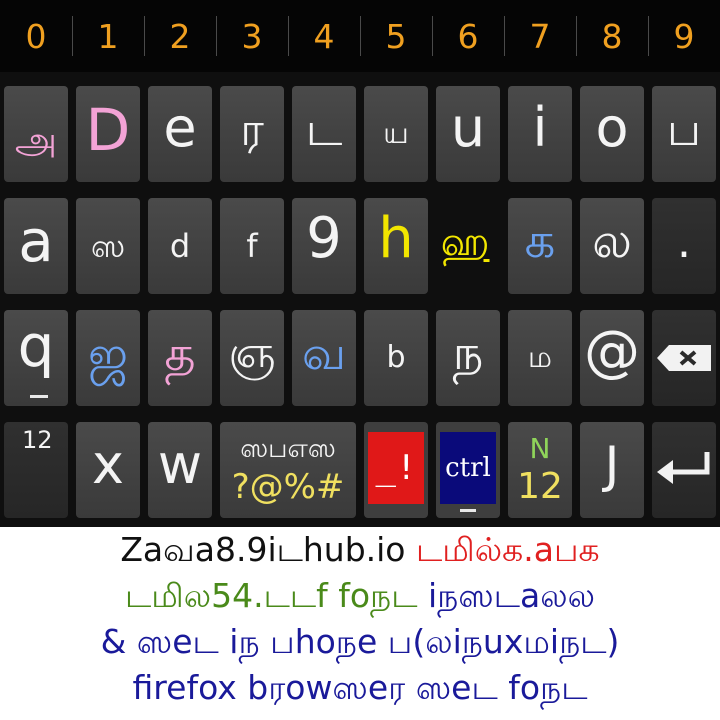 The height and width of the screenshot is (720, 720). What do you see at coordinates (324, 353) in the screenshot?
I see `key-label: வ` at bounding box center [324, 353].